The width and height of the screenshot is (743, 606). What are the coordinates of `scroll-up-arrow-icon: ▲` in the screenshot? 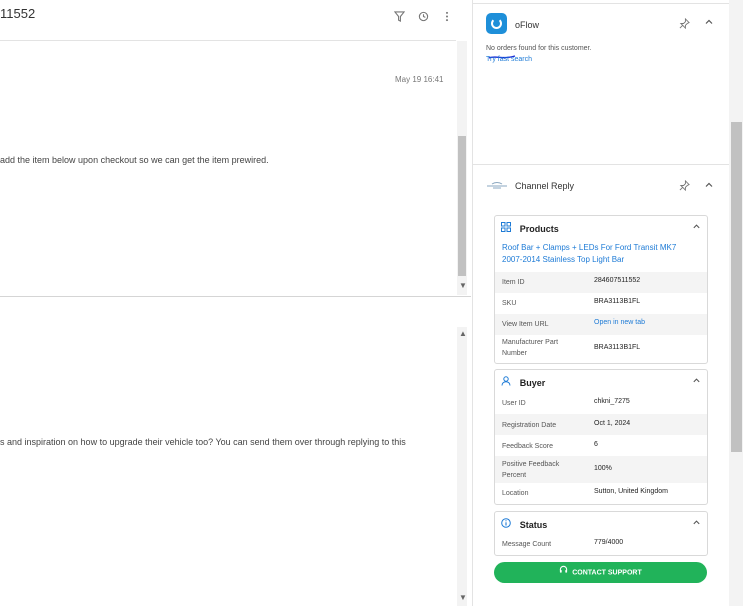 It's located at (463, 333).